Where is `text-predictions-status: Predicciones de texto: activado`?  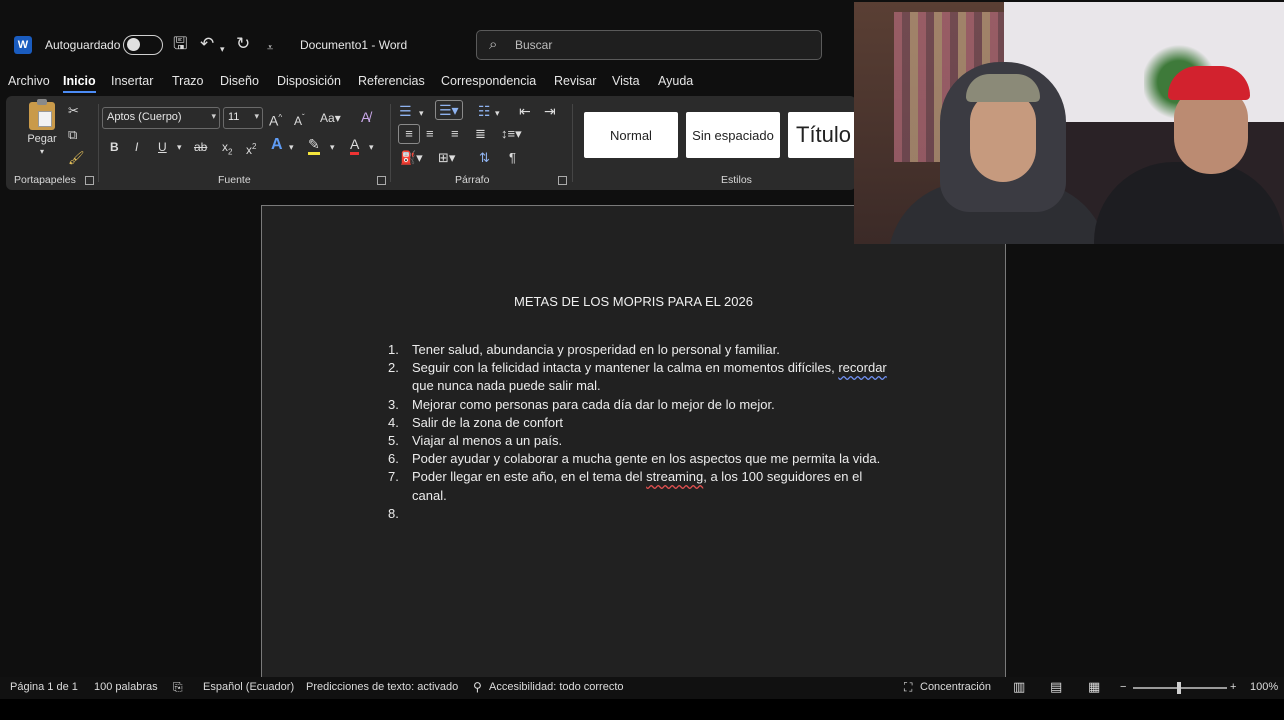 text-predictions-status: Predicciones de texto: activado is located at coordinates (382, 687).